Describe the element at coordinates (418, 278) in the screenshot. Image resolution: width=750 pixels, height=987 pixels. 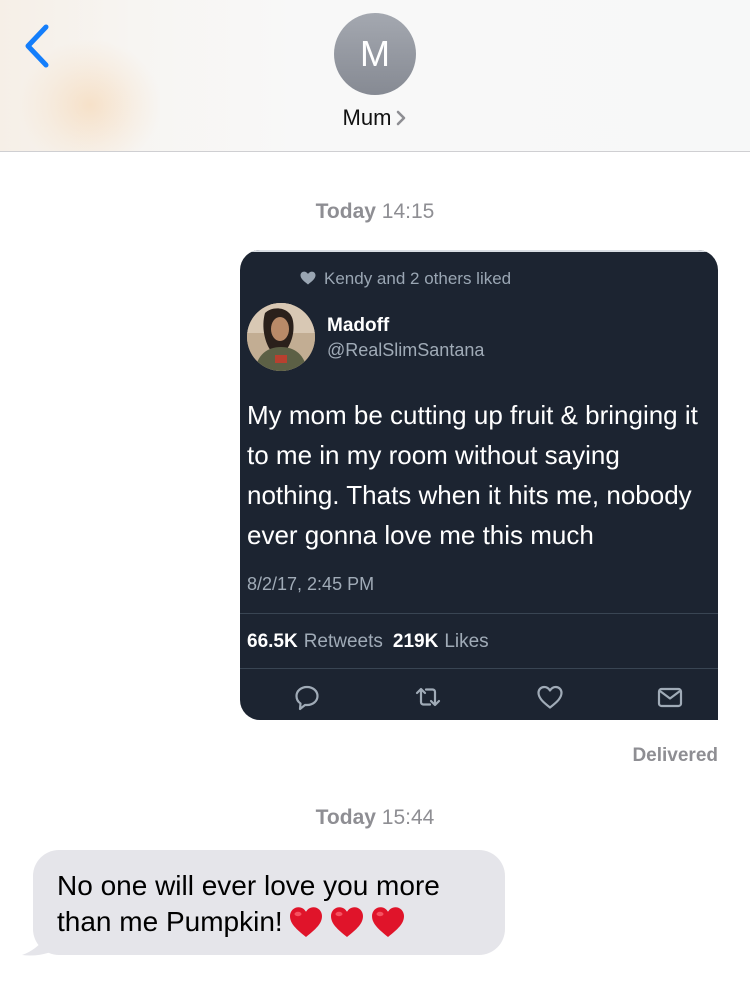
I see `liked-by-text: Kendy and 2 others liked` at that location.